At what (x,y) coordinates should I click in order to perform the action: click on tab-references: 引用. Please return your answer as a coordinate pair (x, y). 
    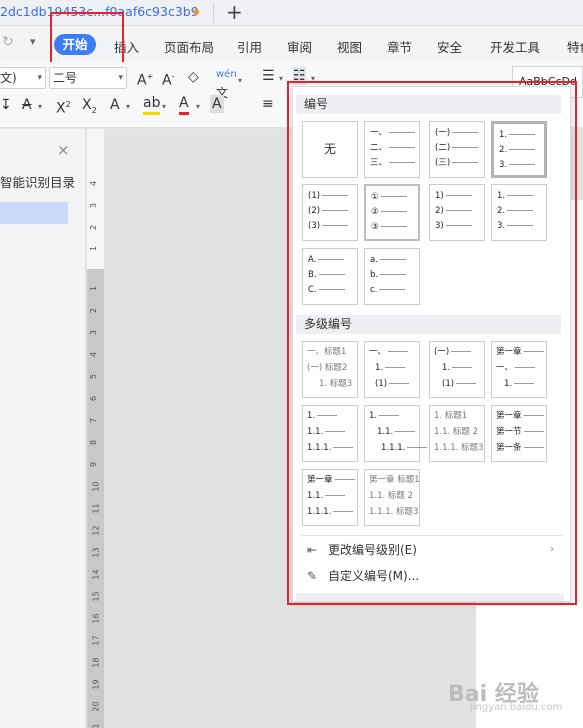
    Looking at the image, I should click on (249, 46).